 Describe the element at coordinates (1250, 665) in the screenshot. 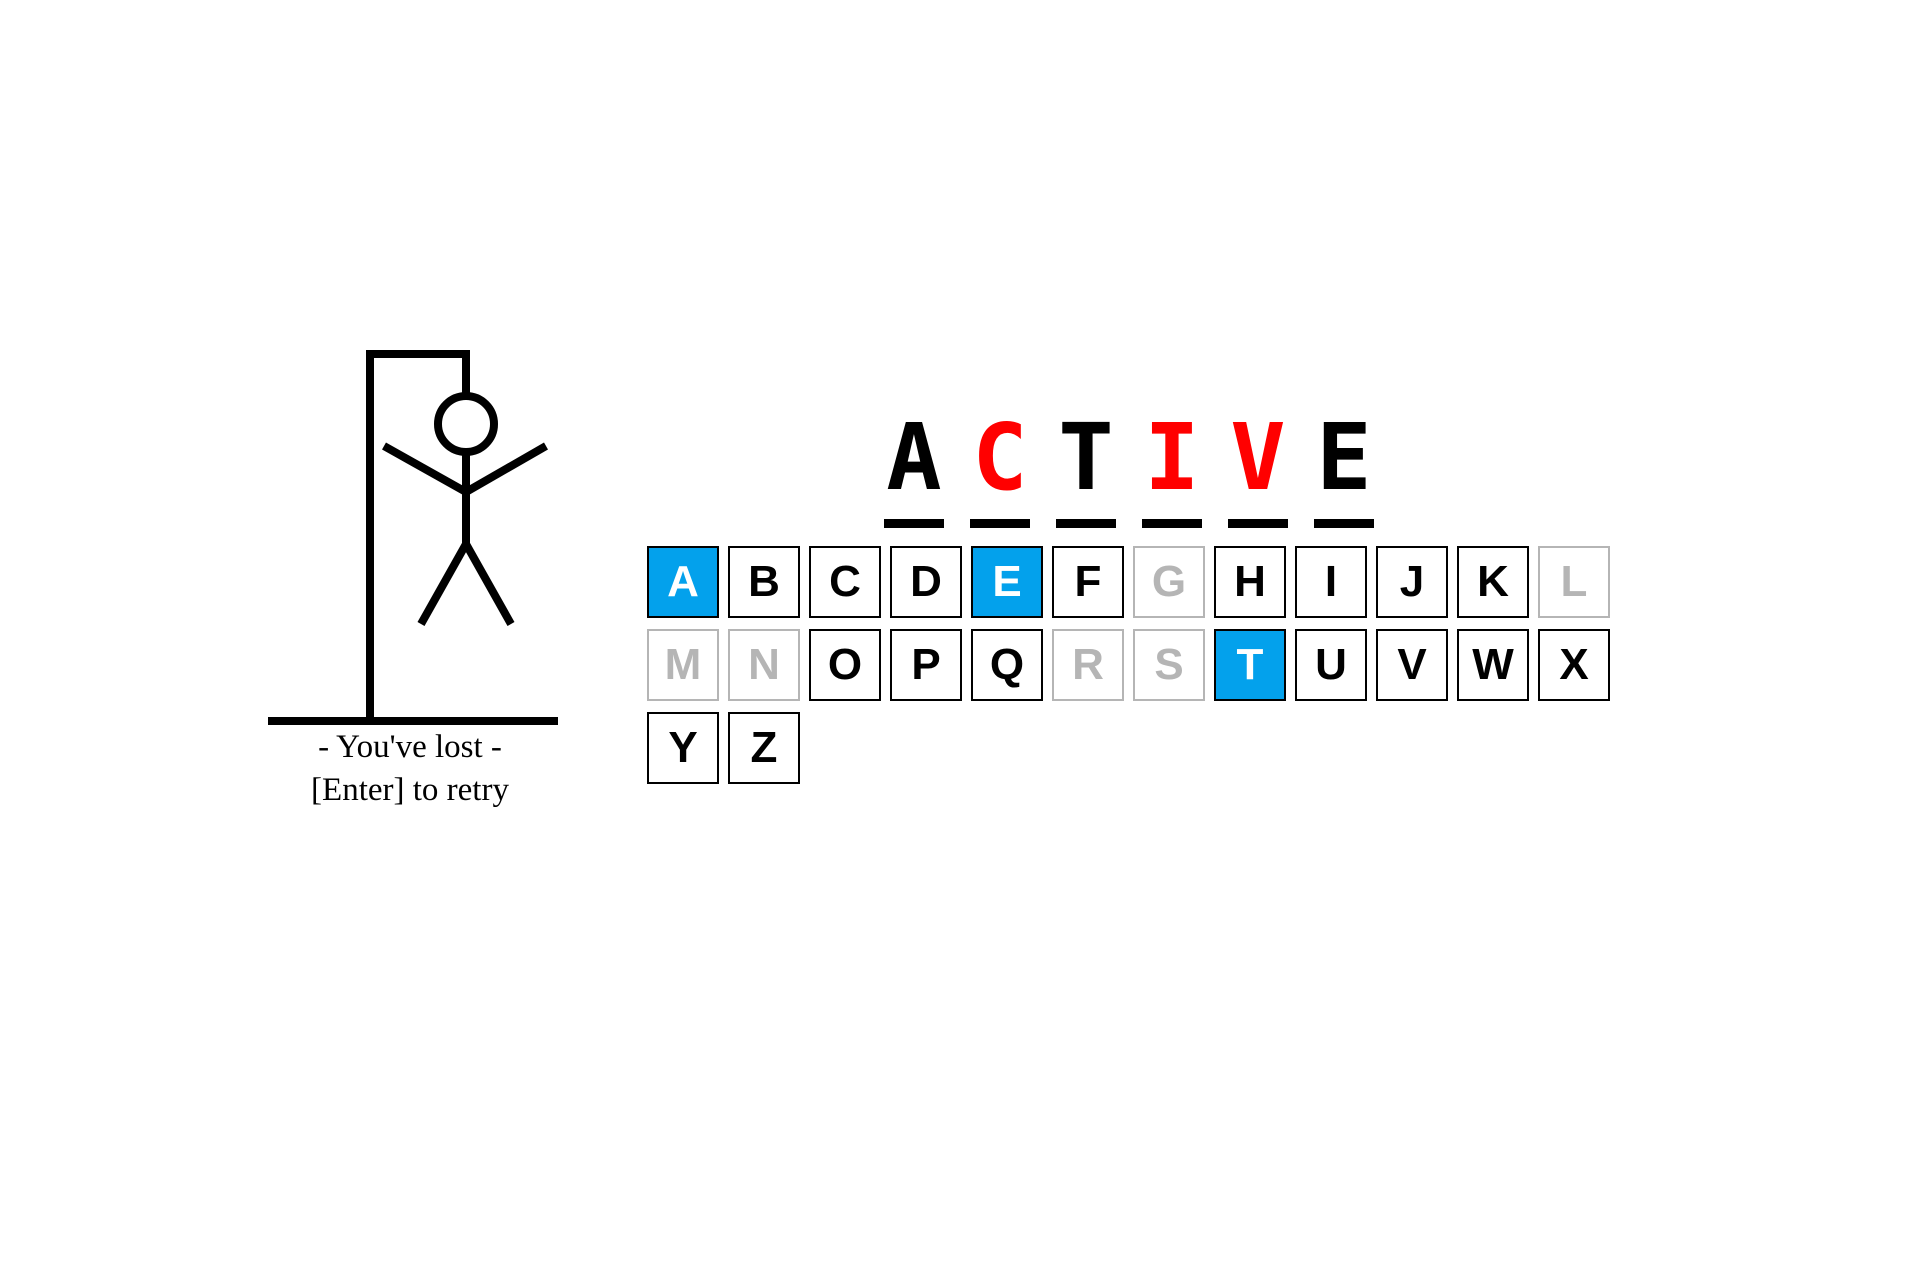

I see `letter-key-t: T` at that location.